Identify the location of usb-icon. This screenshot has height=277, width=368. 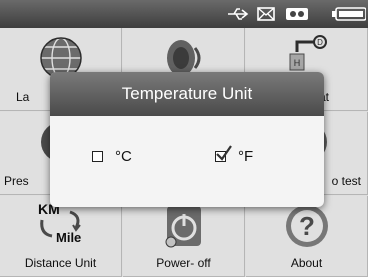
(238, 14).